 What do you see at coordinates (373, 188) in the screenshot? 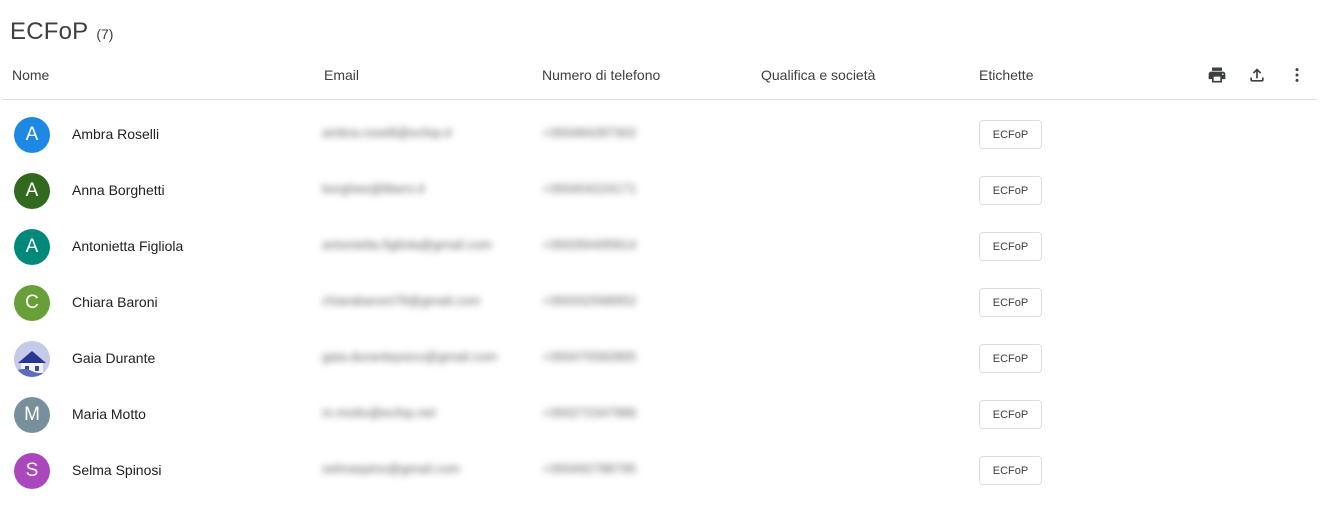
I see `contact-email: borghee@libero.it` at bounding box center [373, 188].